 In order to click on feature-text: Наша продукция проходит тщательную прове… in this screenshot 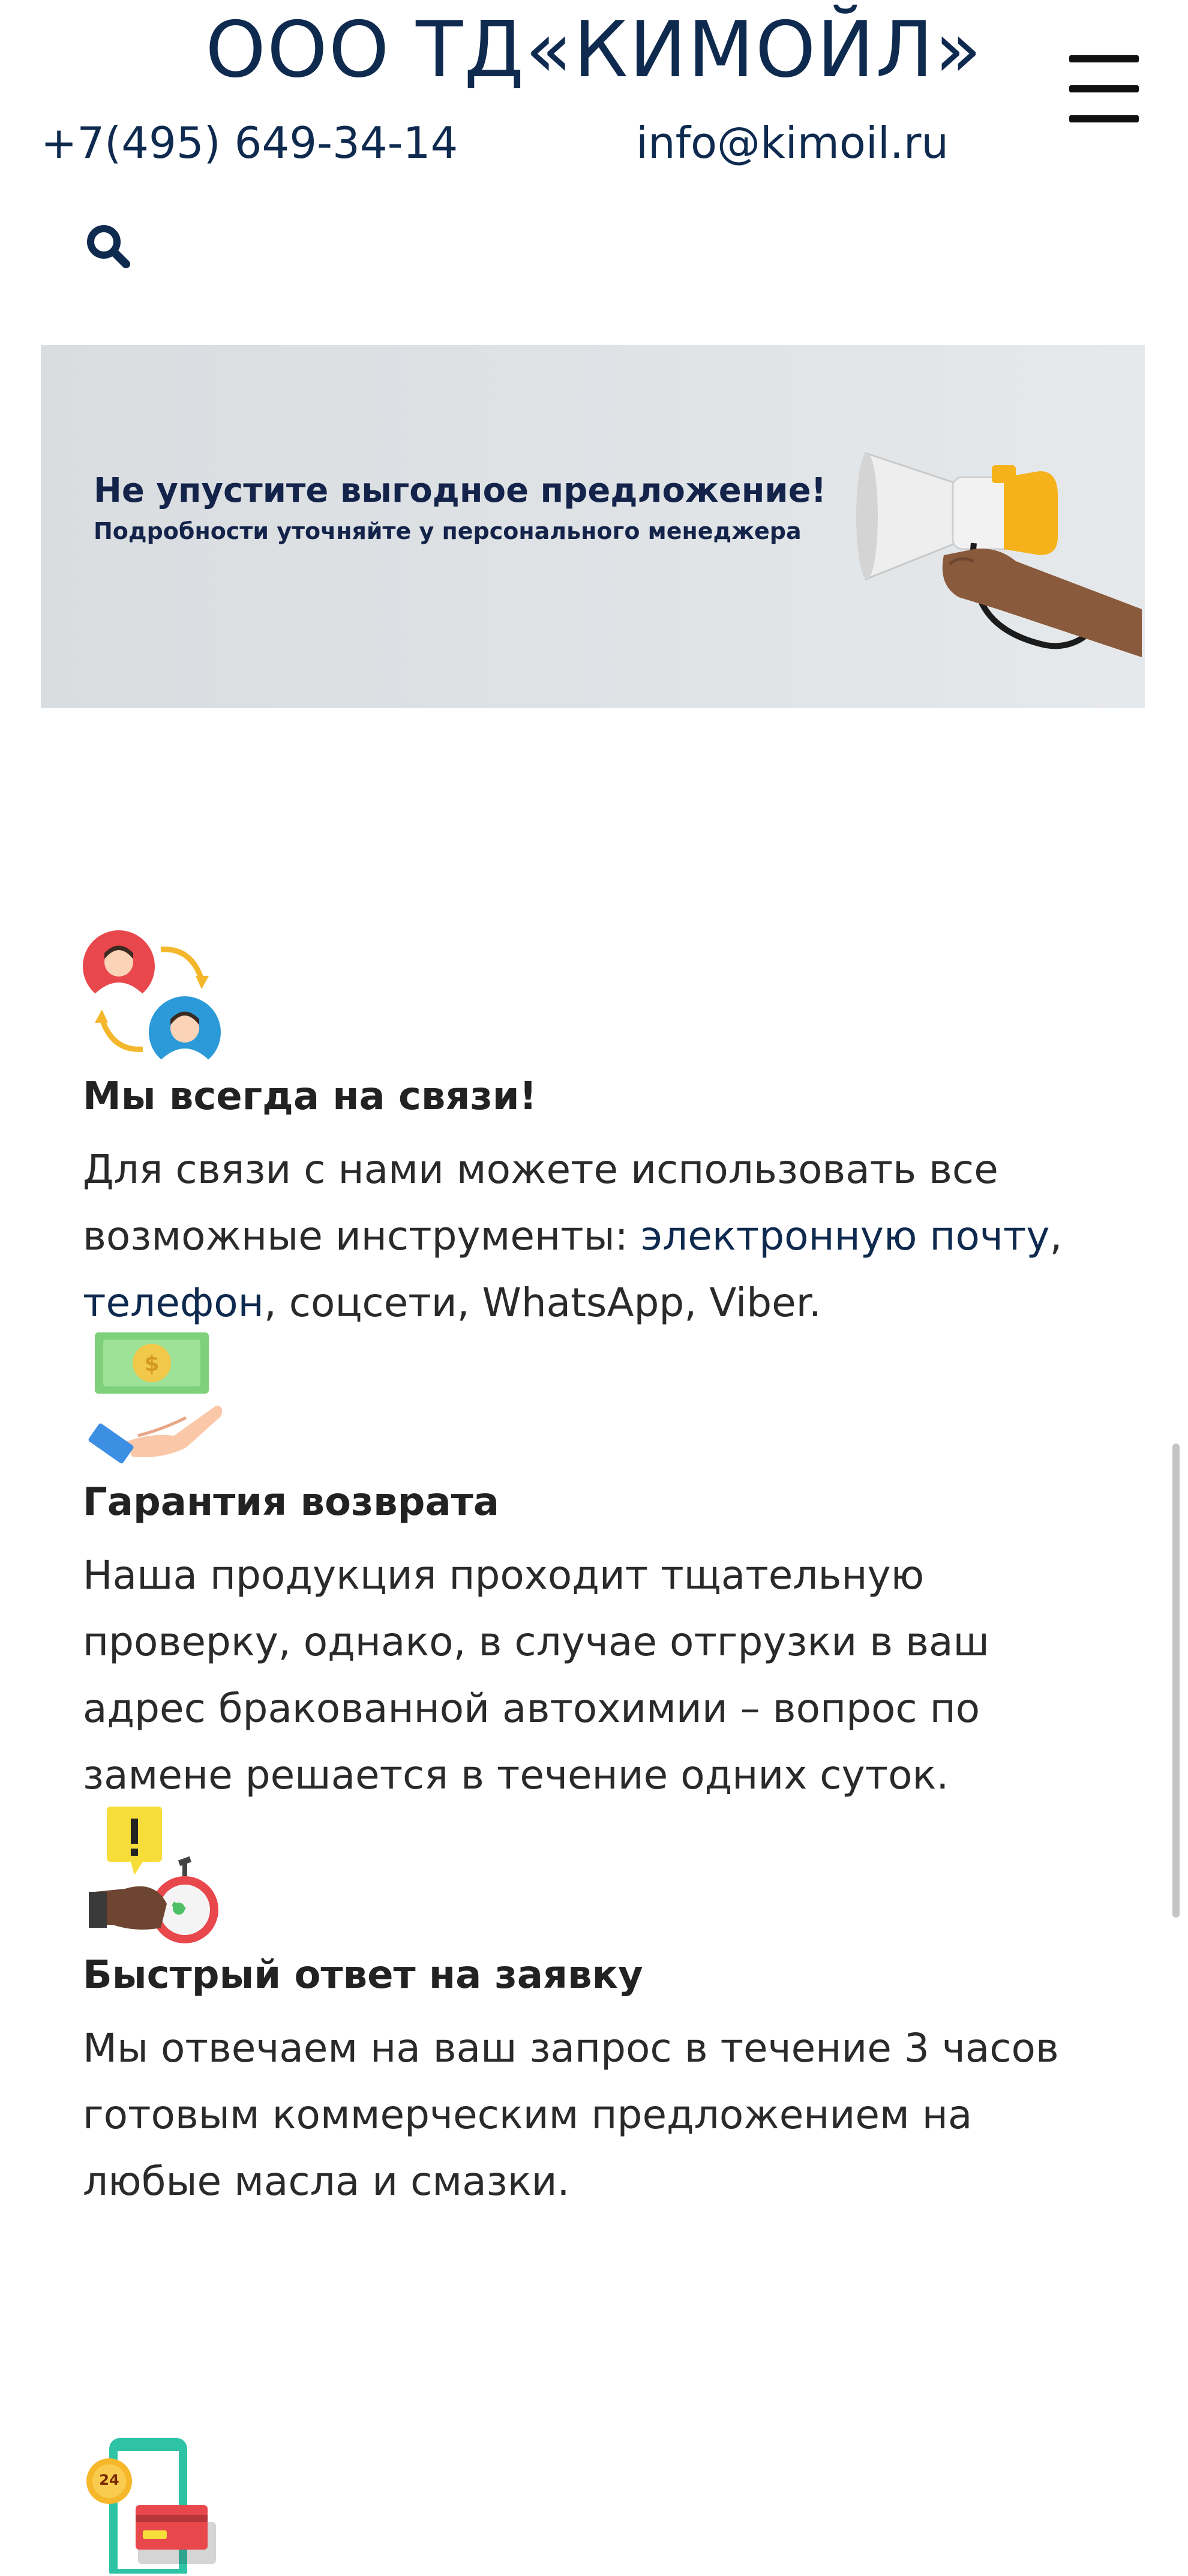, I will do `click(536, 1675)`.